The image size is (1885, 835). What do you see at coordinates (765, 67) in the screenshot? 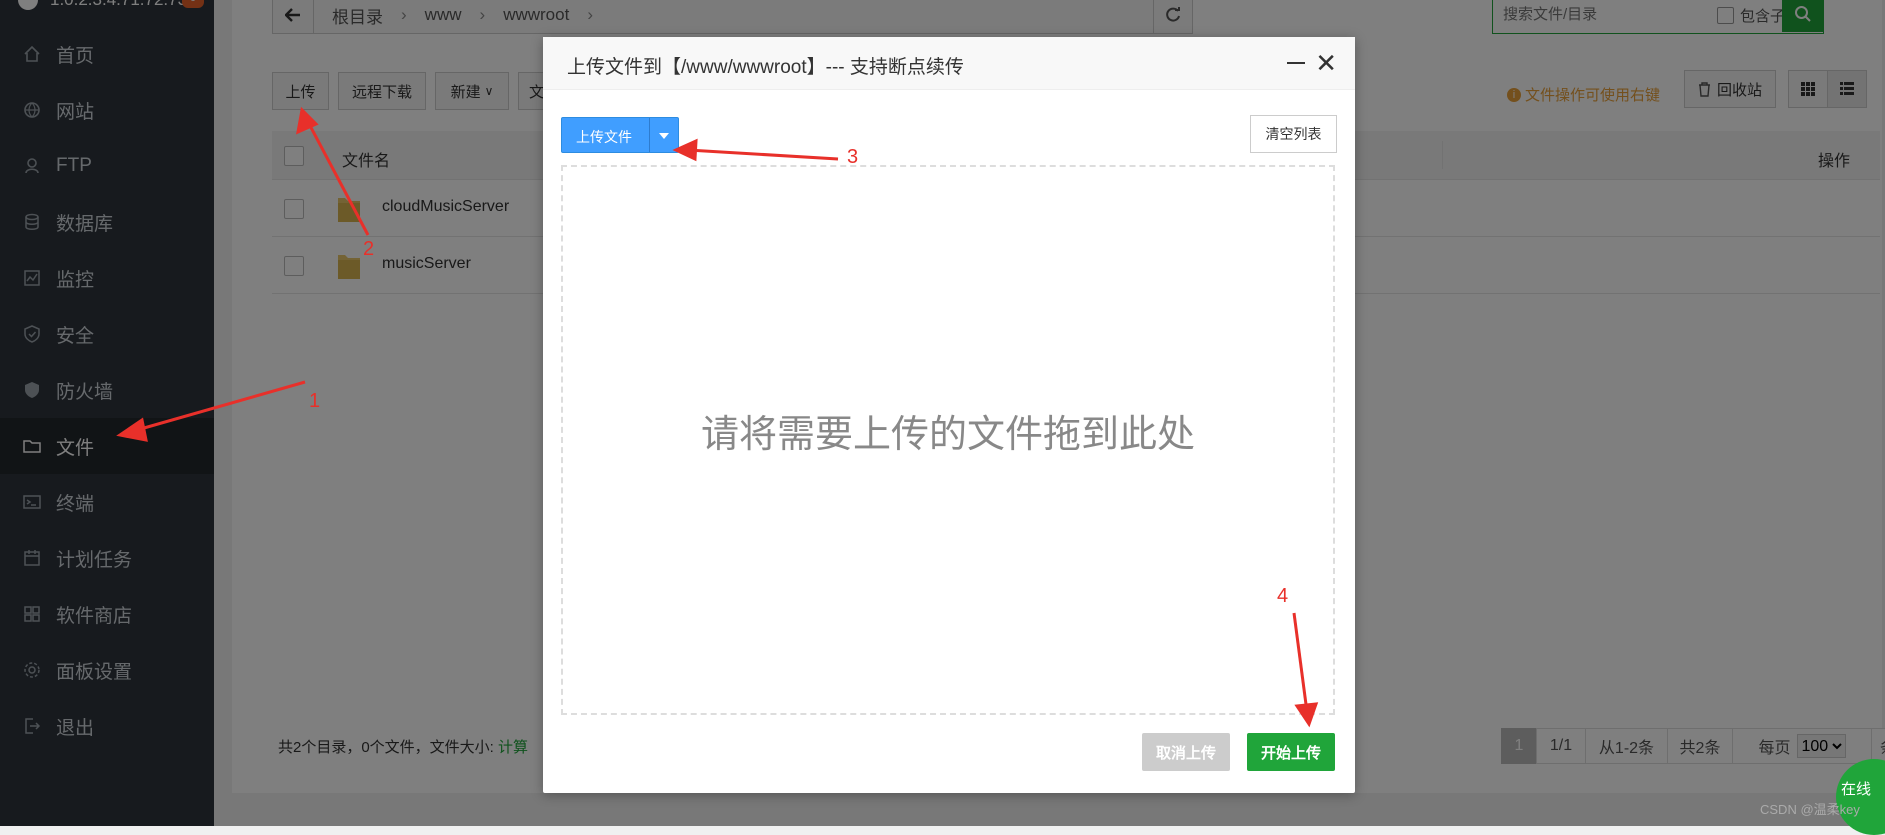
I see `dialog-title: 上传文件到【/www/wwwroot】--- 支持断点续传` at bounding box center [765, 67].